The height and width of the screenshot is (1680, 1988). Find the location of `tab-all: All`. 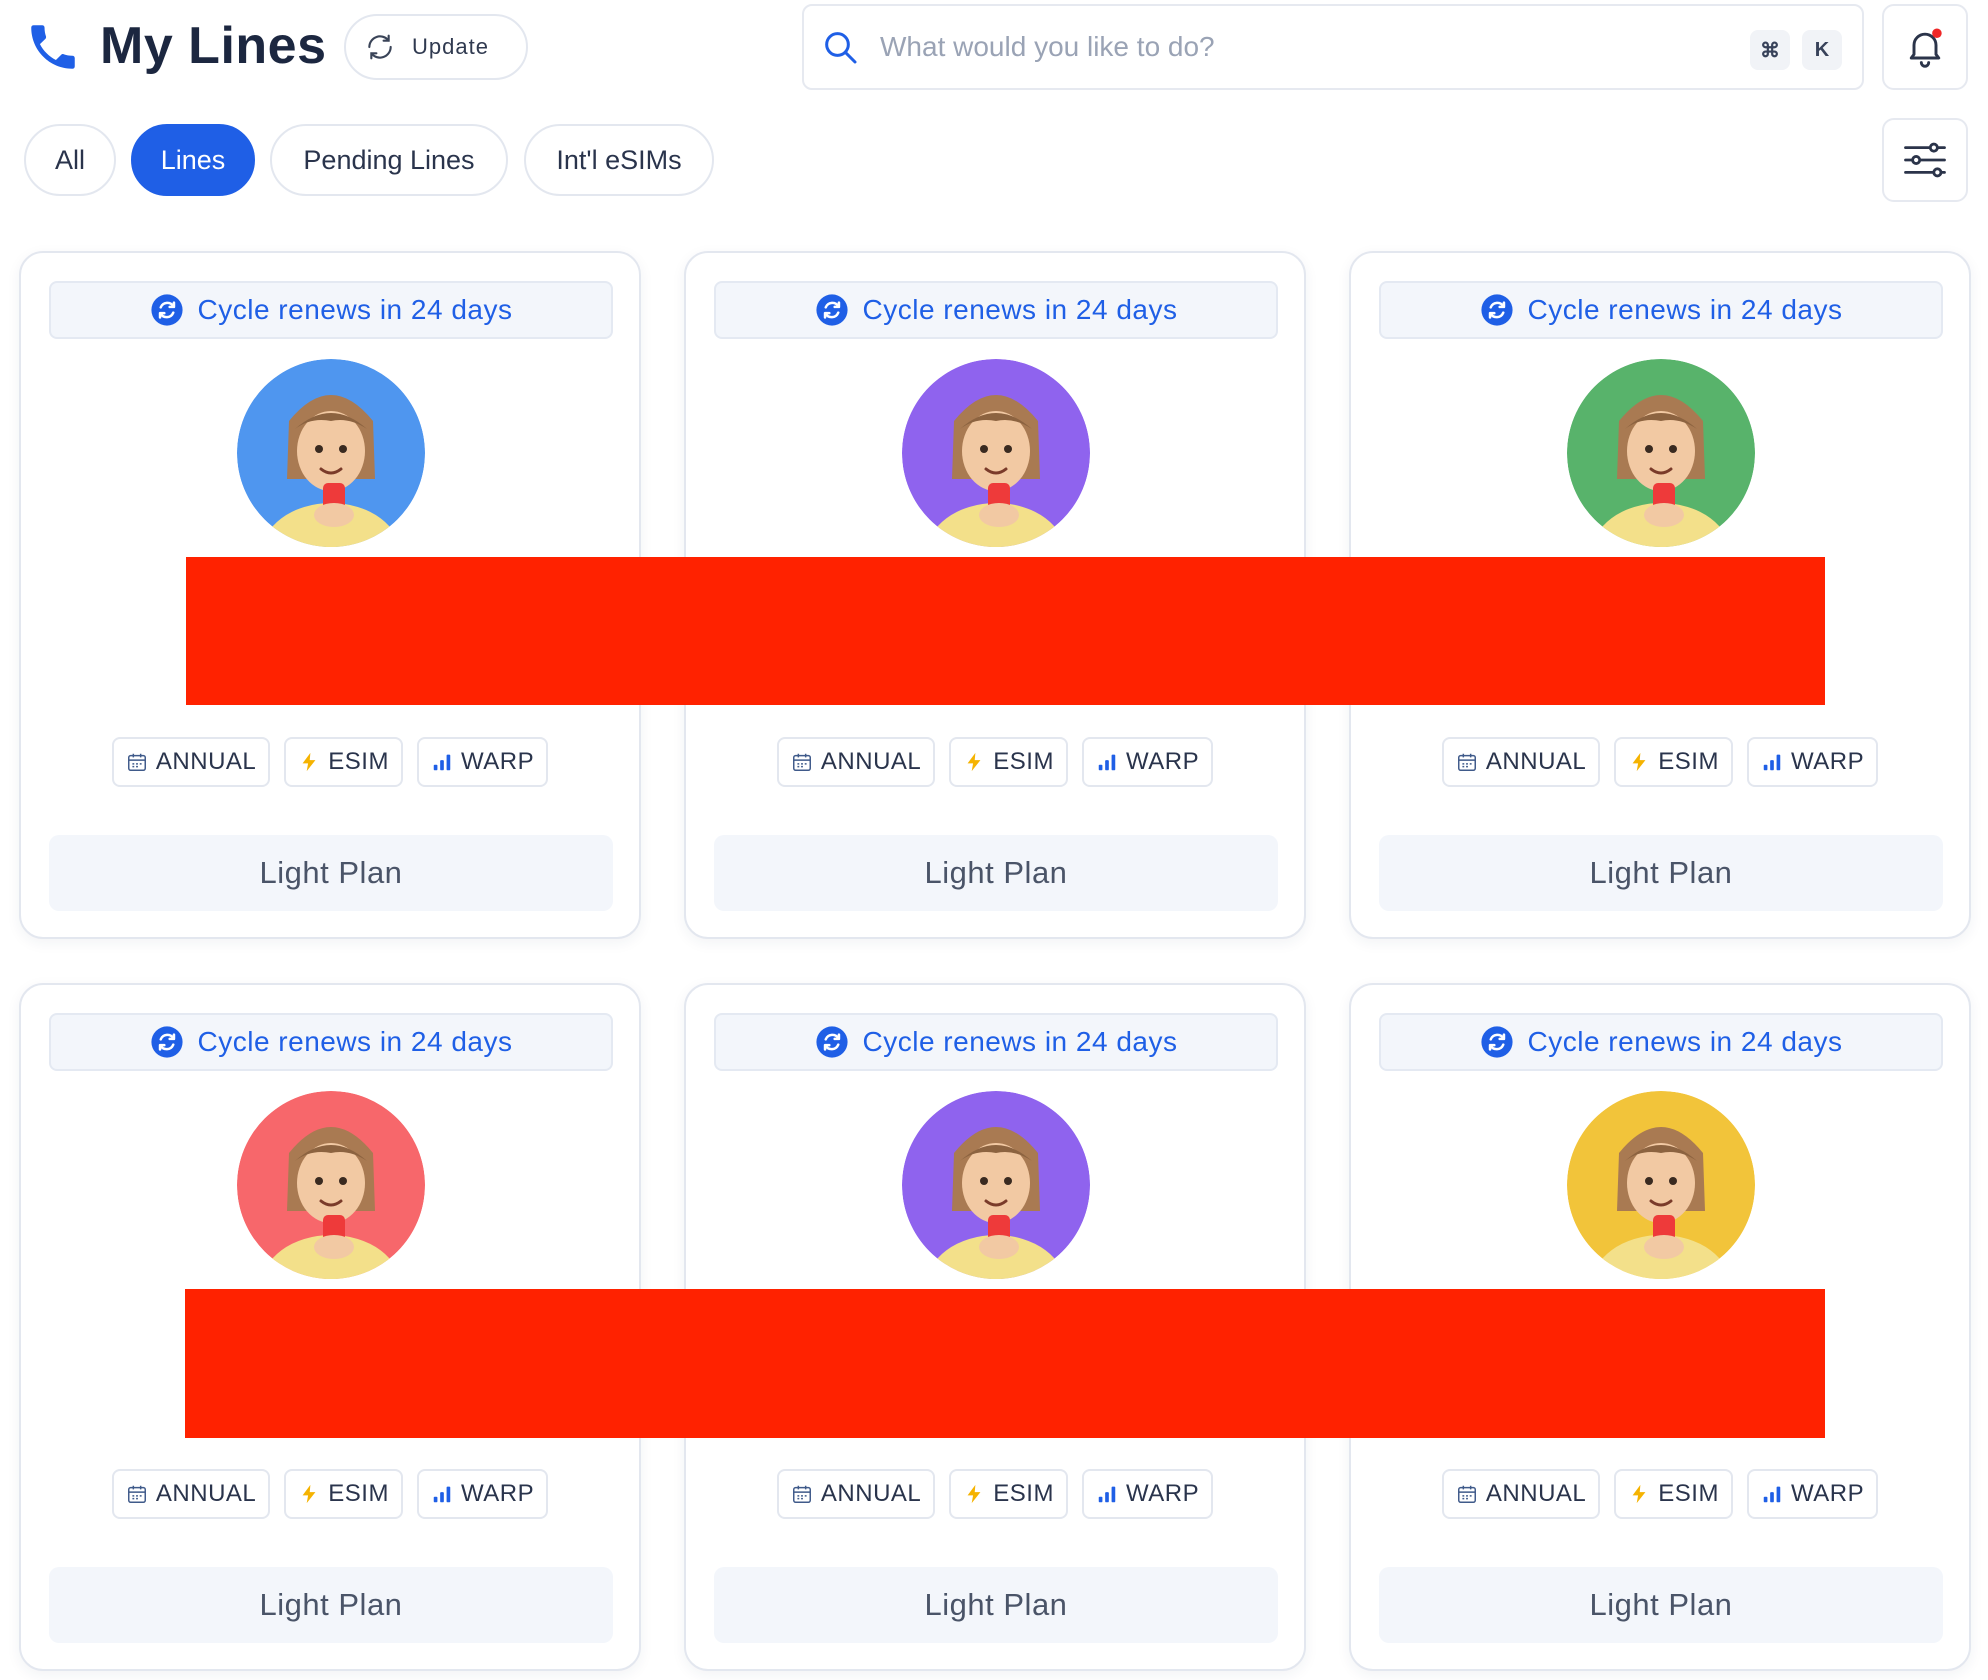

tab-all: All is located at coordinates (70, 160).